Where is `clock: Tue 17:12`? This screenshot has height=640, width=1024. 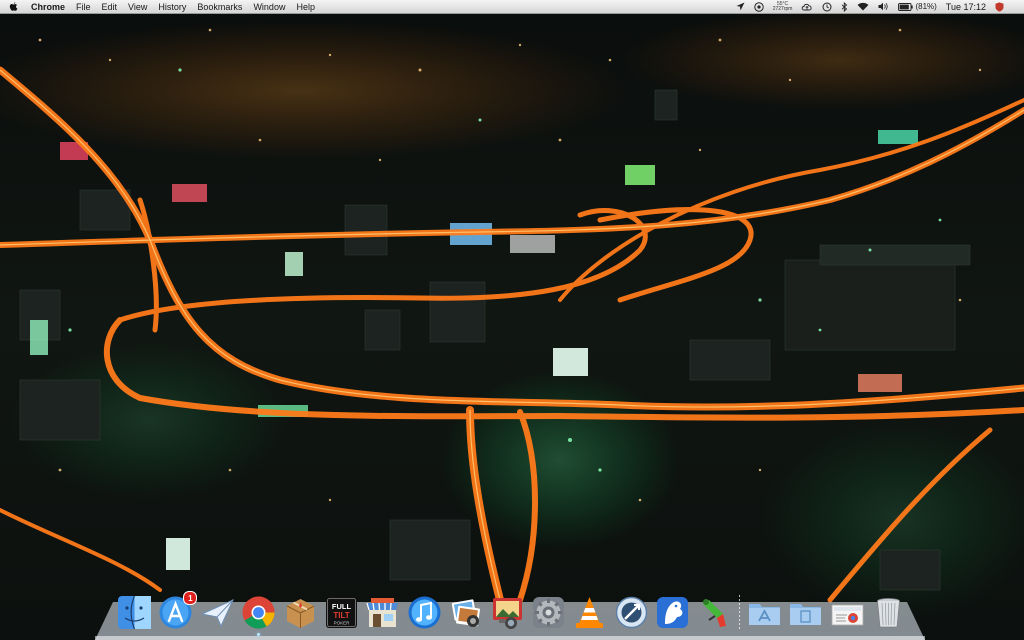
clock: Tue 17:12 is located at coordinates (966, 7).